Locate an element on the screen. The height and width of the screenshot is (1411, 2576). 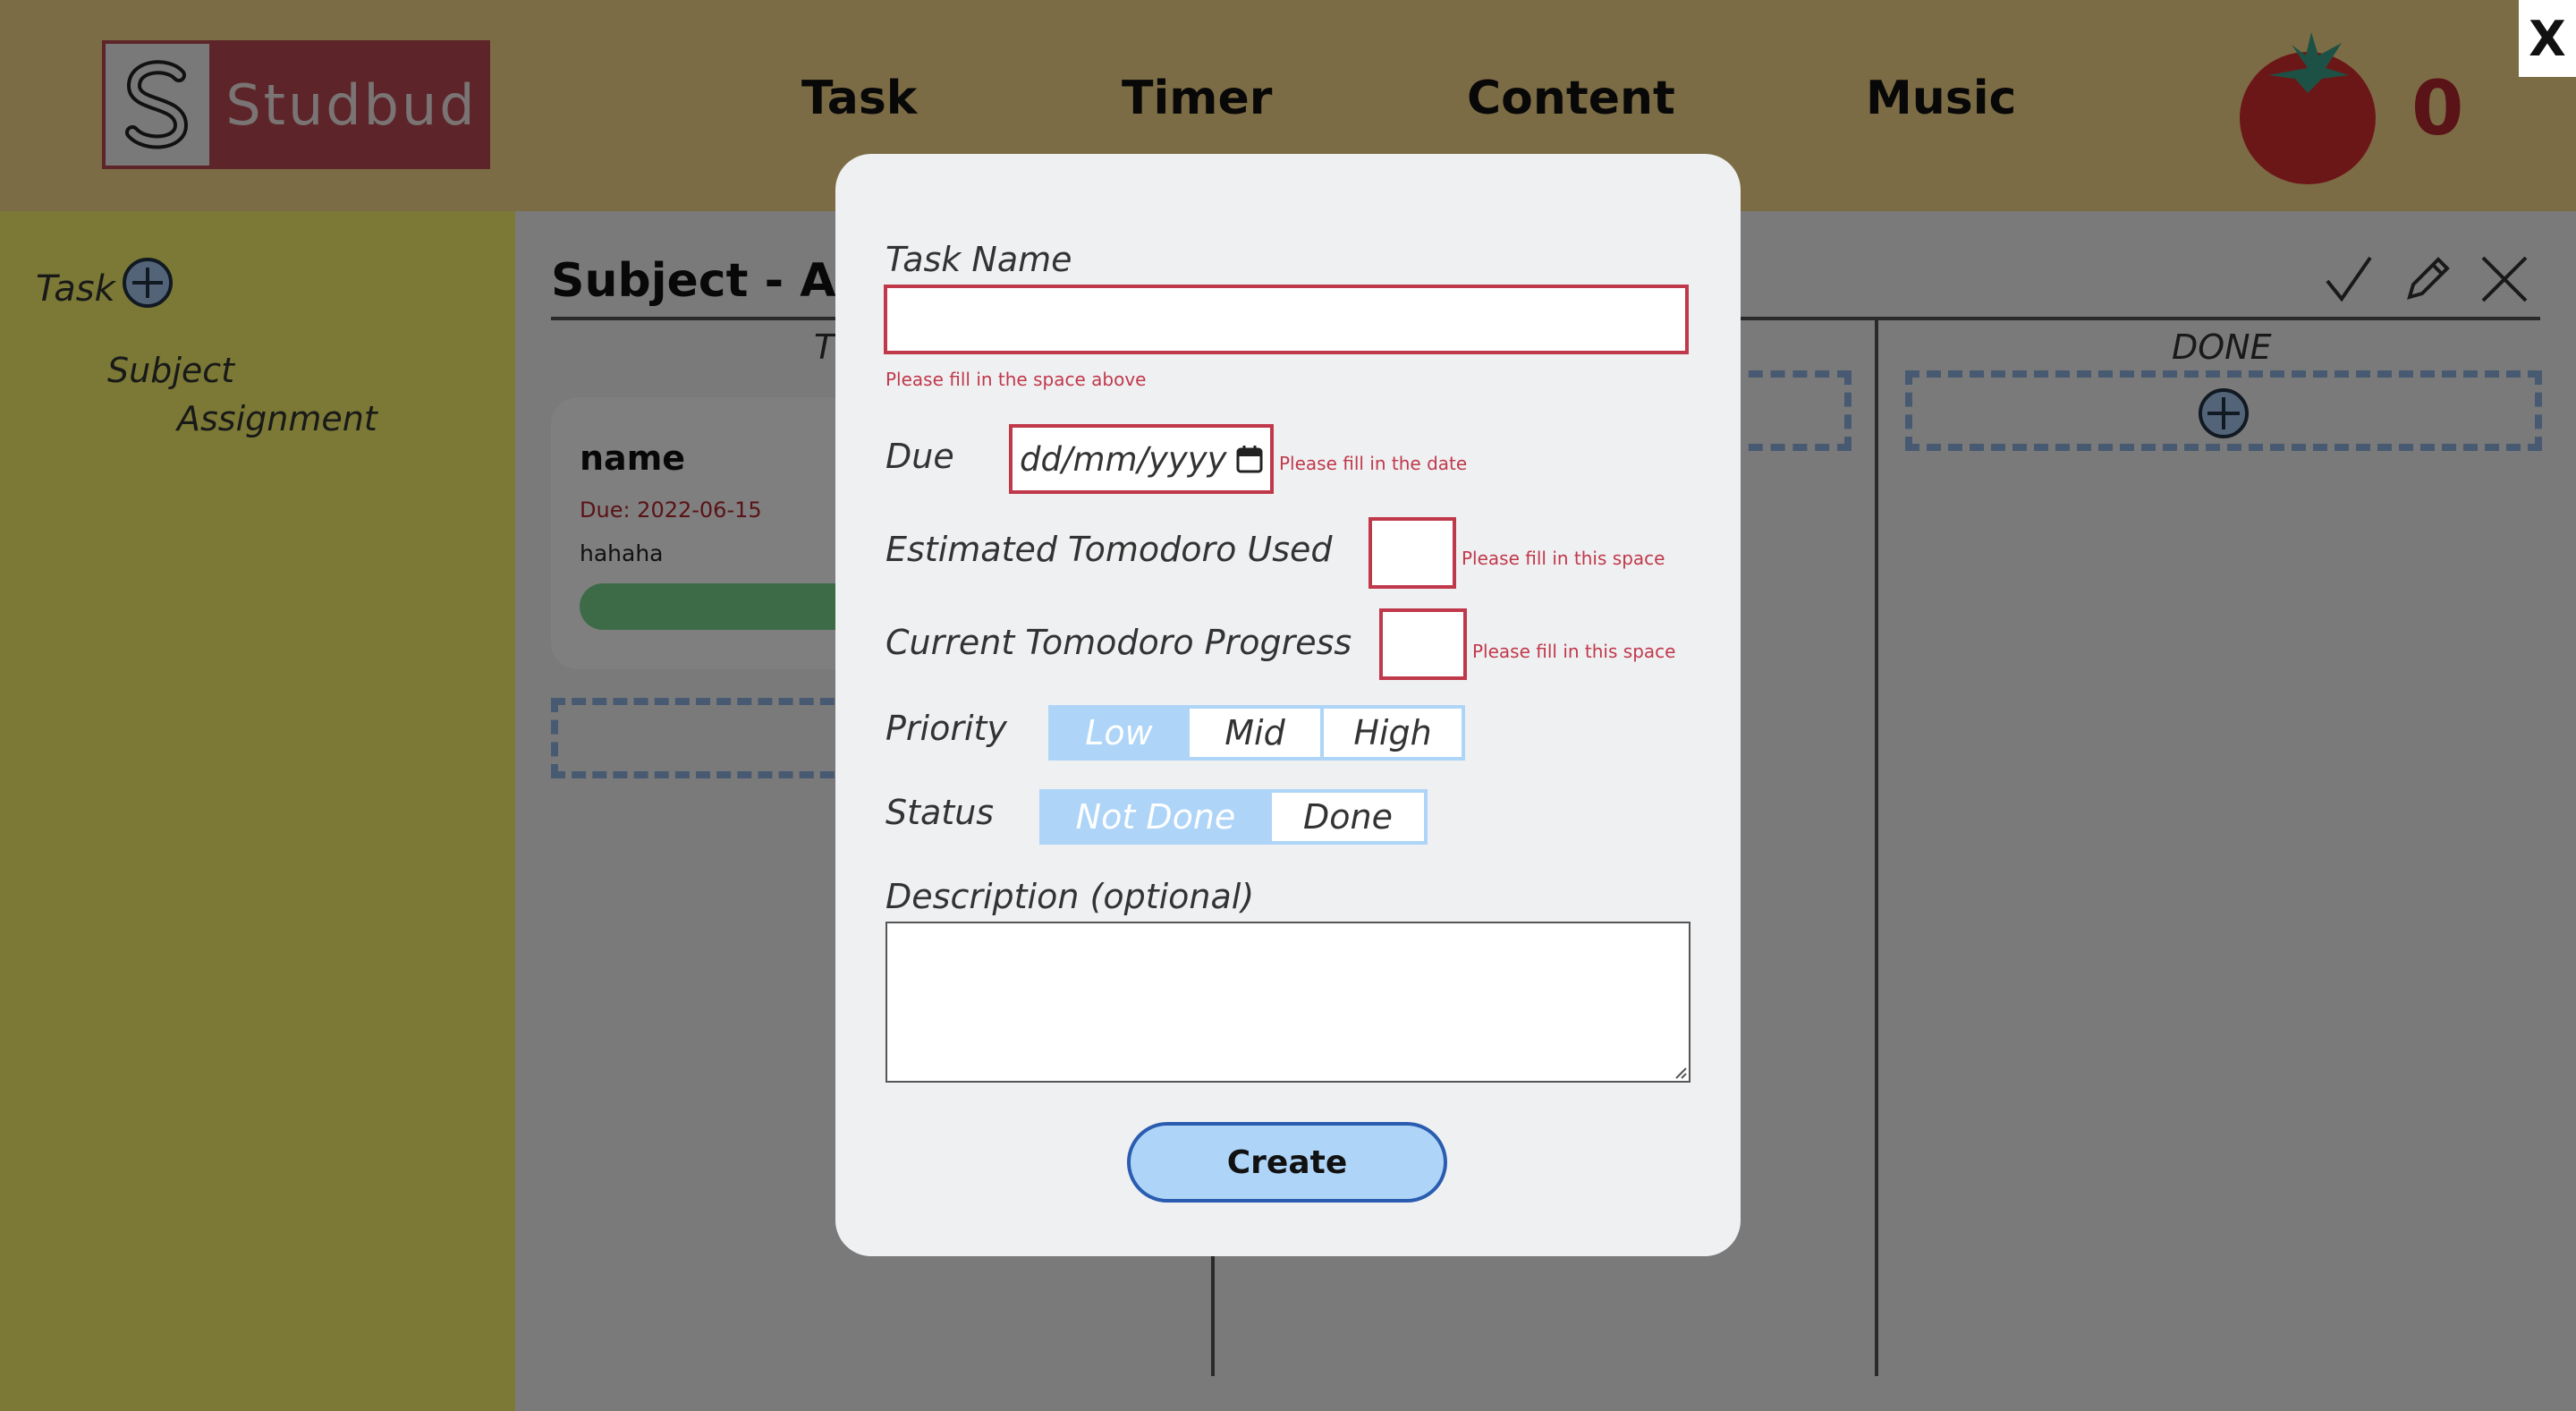
task-name-label: Task Name is located at coordinates (979, 260).